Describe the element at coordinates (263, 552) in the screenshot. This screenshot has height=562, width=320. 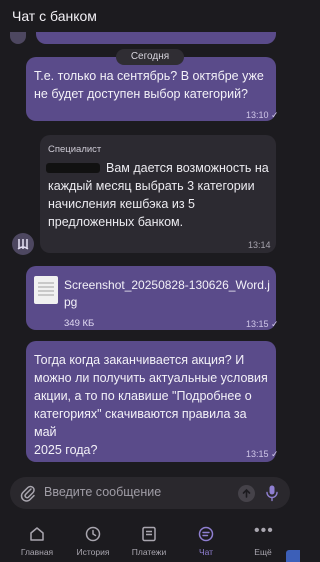
I see `nav-label-more: Ещё` at that location.